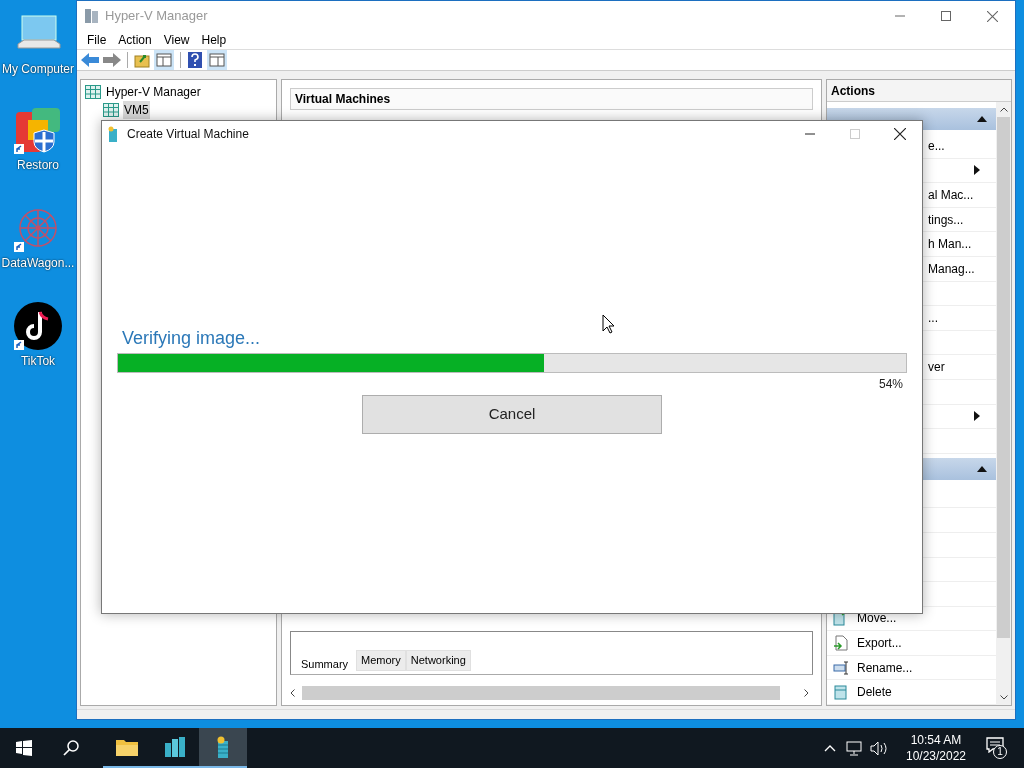 Image resolution: width=1024 pixels, height=768 pixels. I want to click on notification-icon, so click(995, 745).